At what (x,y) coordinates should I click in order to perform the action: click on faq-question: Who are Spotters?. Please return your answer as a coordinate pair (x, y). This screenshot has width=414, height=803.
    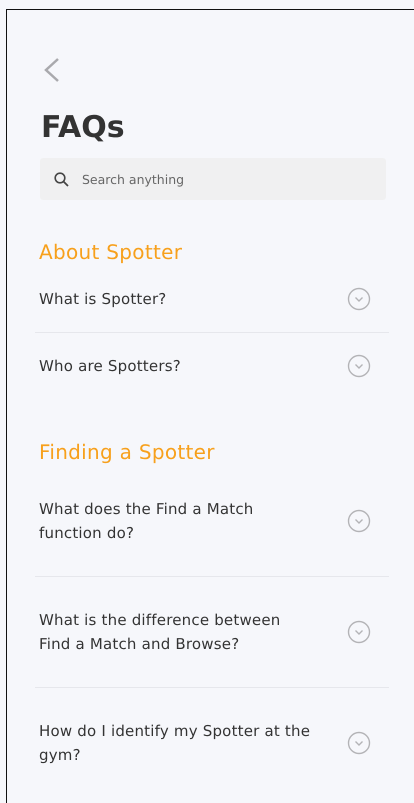
    Looking at the image, I should click on (110, 366).